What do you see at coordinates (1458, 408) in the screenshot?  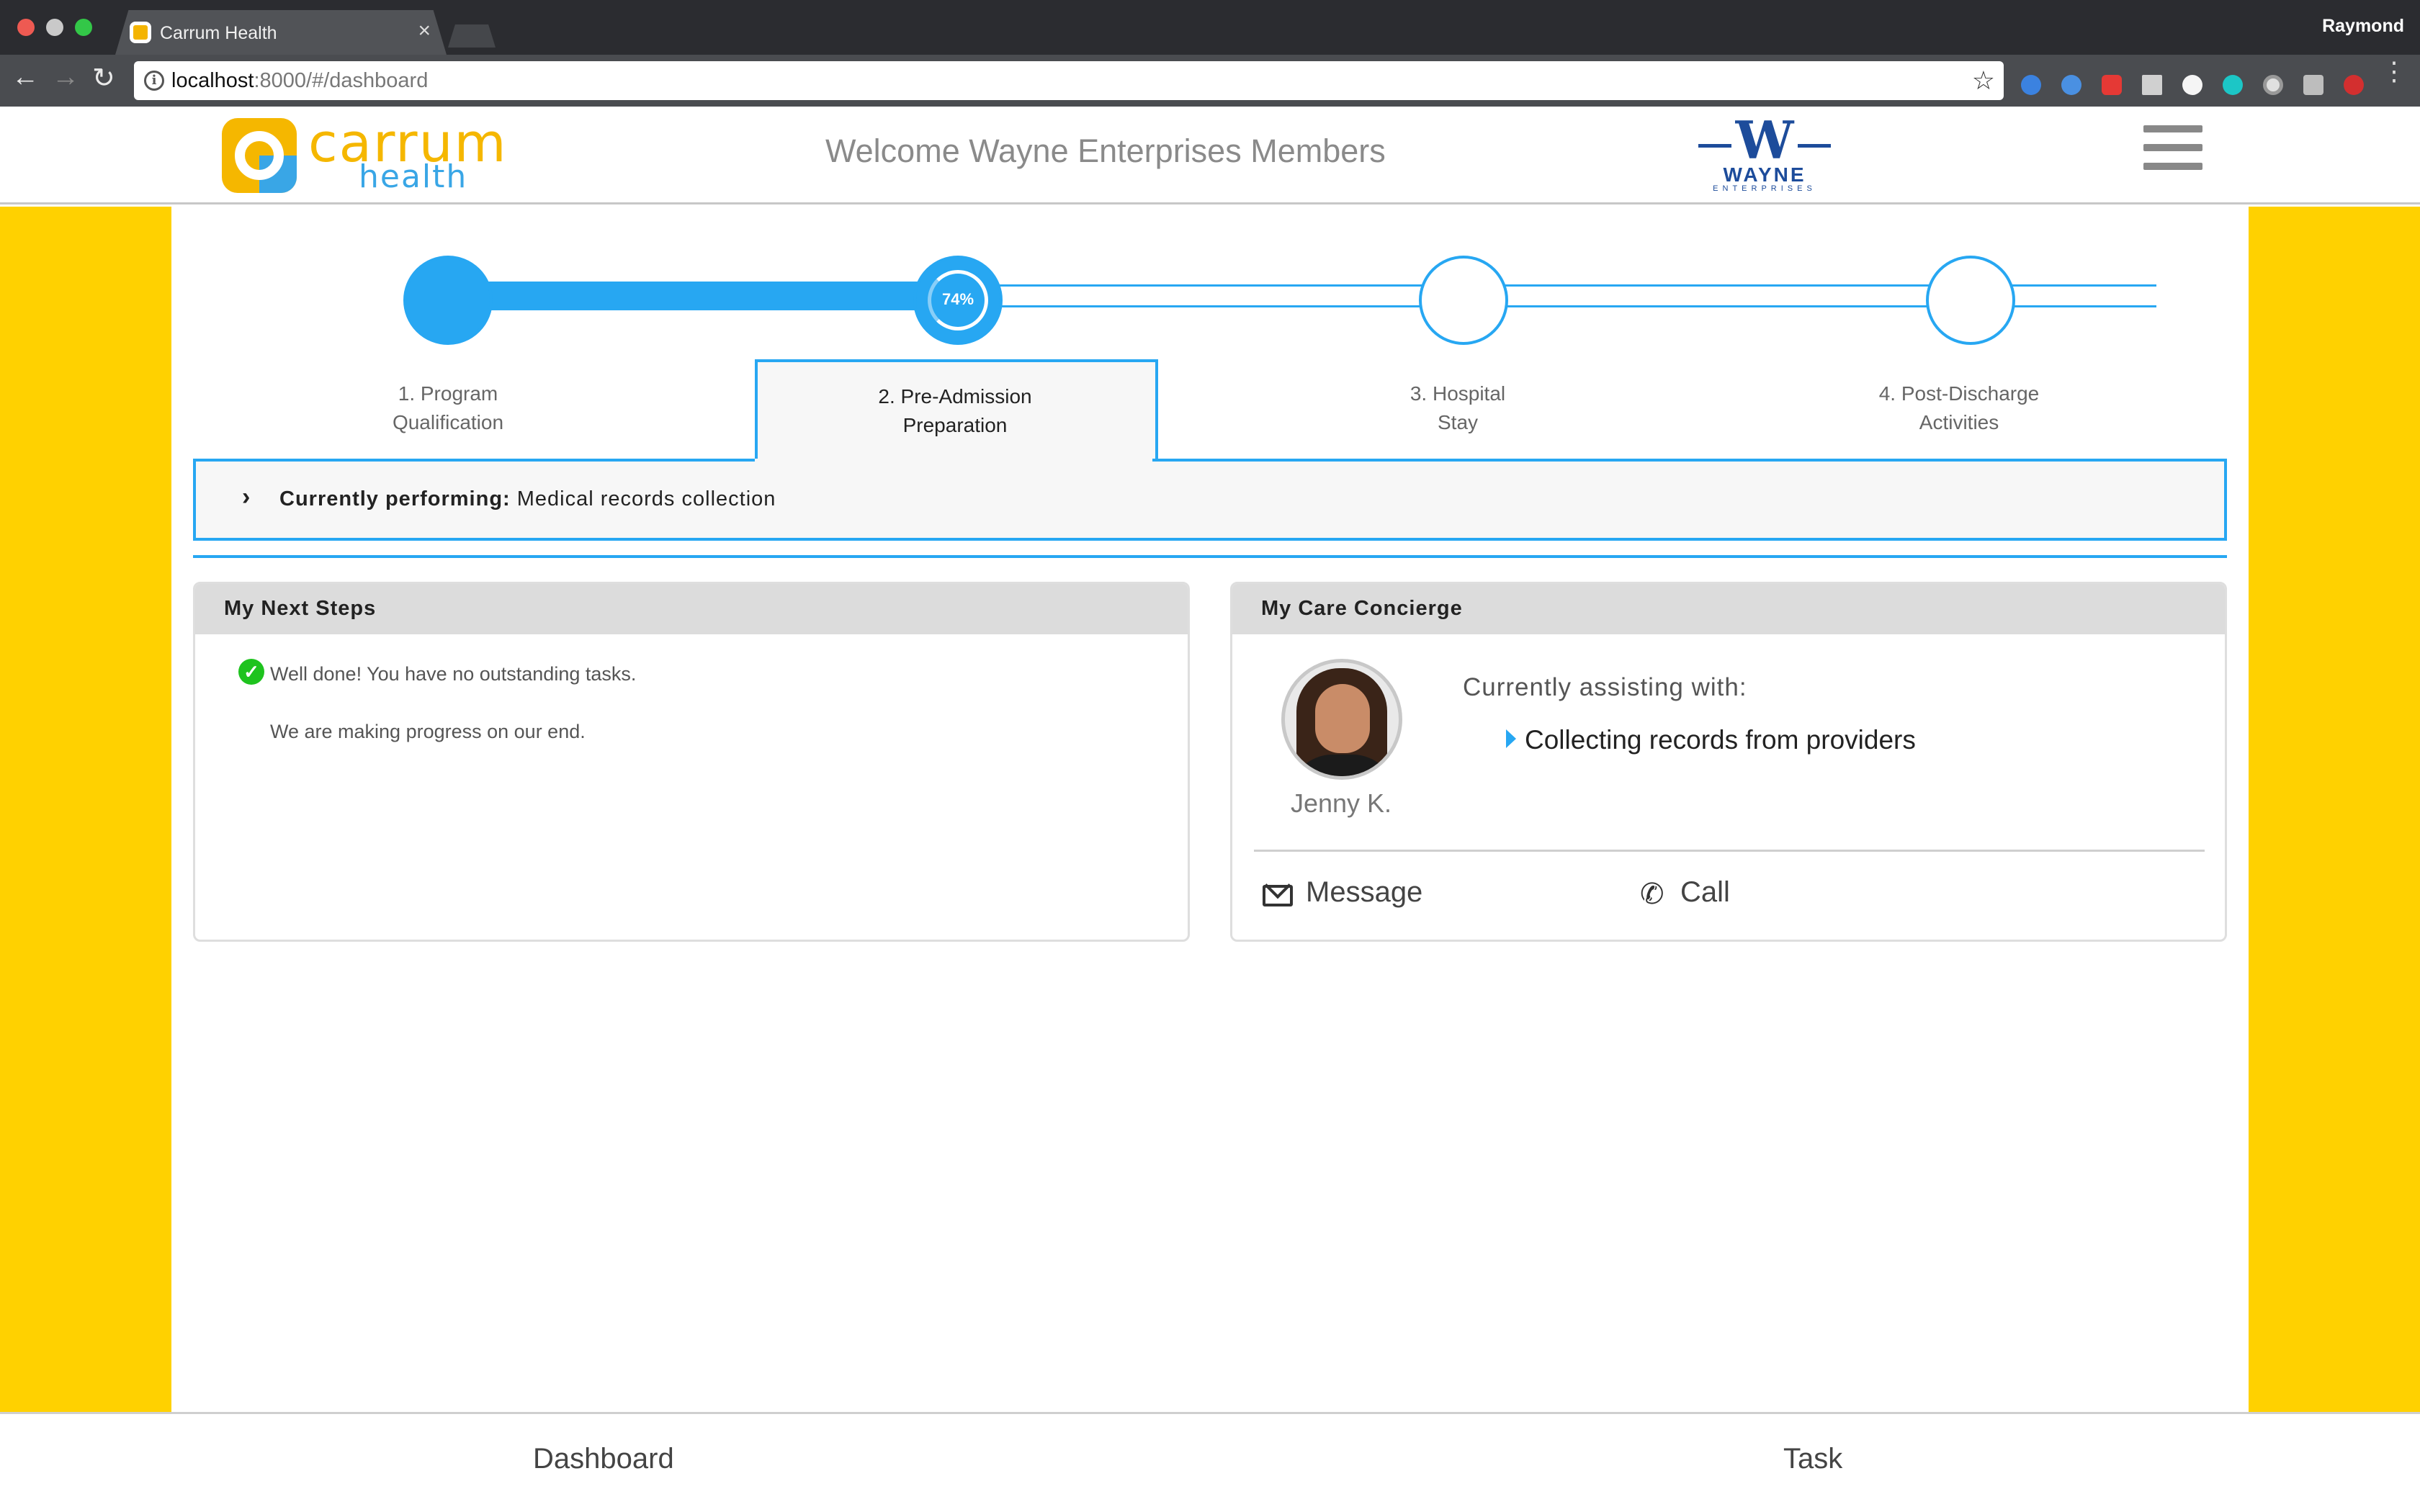 I see `step-label-3: 3. Hospital Stay` at bounding box center [1458, 408].